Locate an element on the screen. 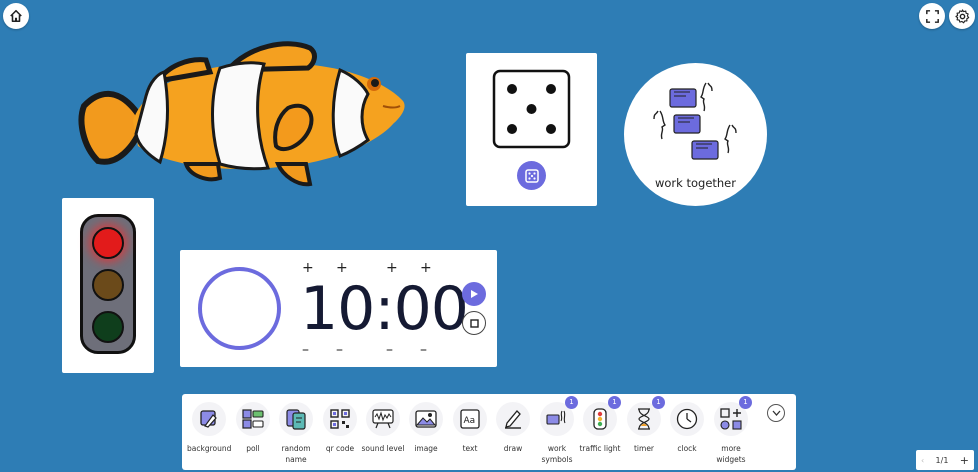 The width and height of the screenshot is (978, 472). draw-icon is located at coordinates (513, 419).